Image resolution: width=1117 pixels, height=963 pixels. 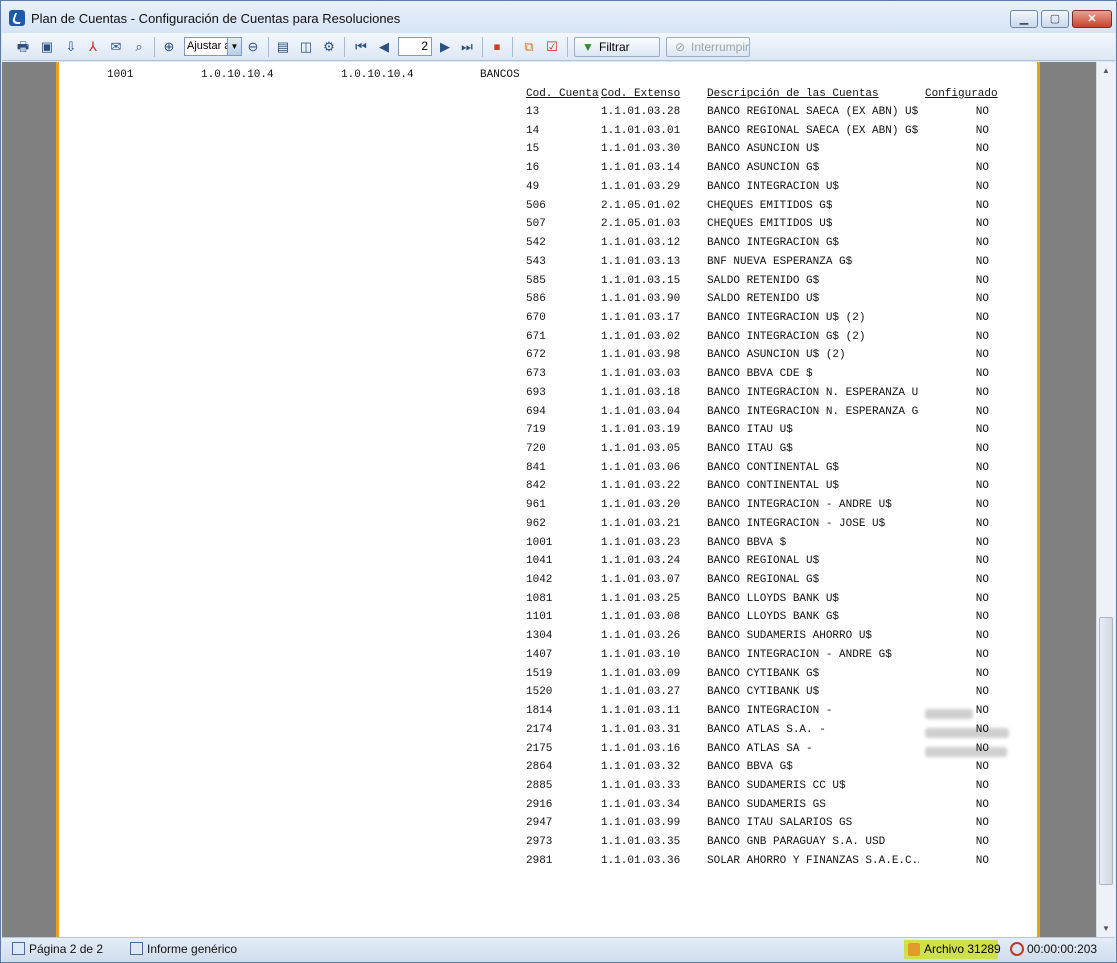 What do you see at coordinates (467, 47) in the screenshot?
I see `last-page-icon: ⏭` at bounding box center [467, 47].